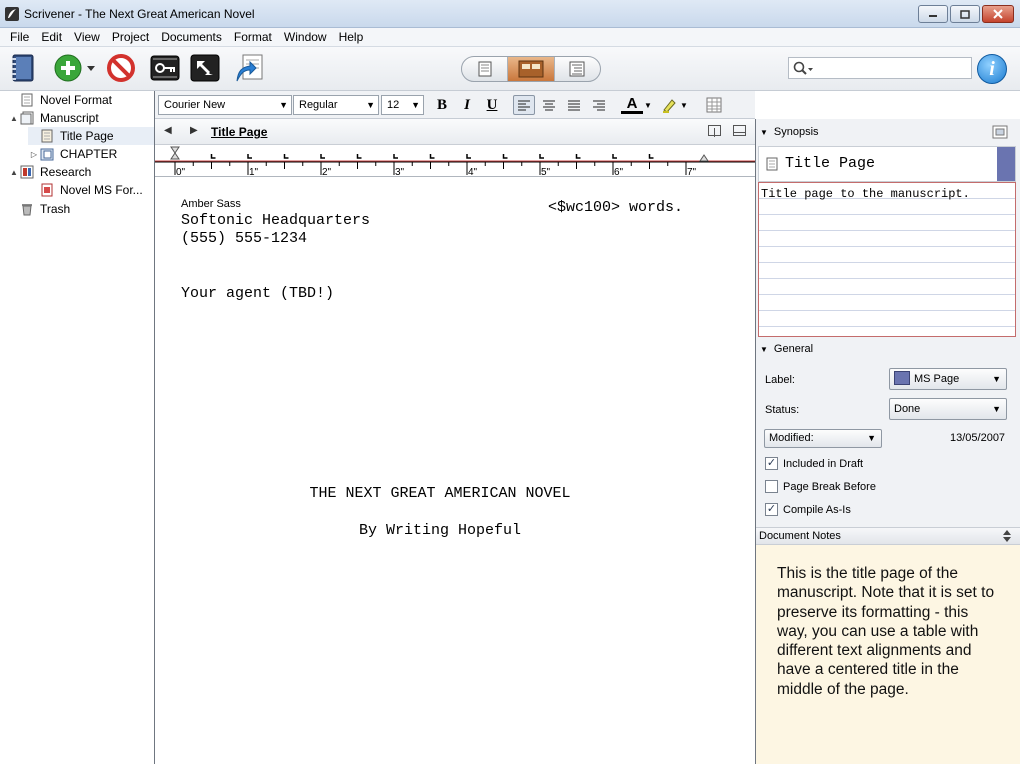 This screenshot has width=1020, height=764. I want to click on menu-format: Format, so click(253, 37).